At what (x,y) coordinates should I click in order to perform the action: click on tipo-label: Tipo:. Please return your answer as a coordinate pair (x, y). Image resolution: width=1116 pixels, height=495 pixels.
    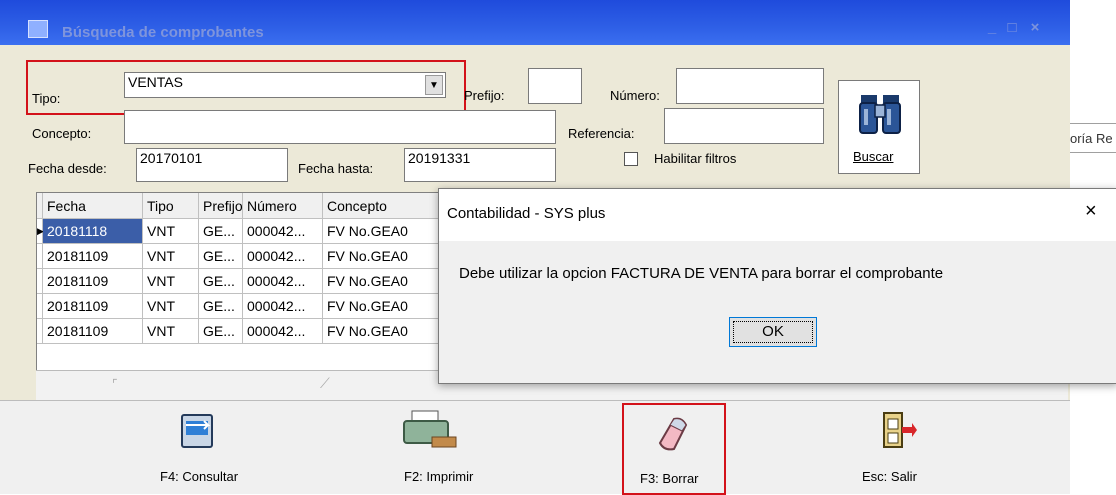
    Looking at the image, I should click on (46, 98).